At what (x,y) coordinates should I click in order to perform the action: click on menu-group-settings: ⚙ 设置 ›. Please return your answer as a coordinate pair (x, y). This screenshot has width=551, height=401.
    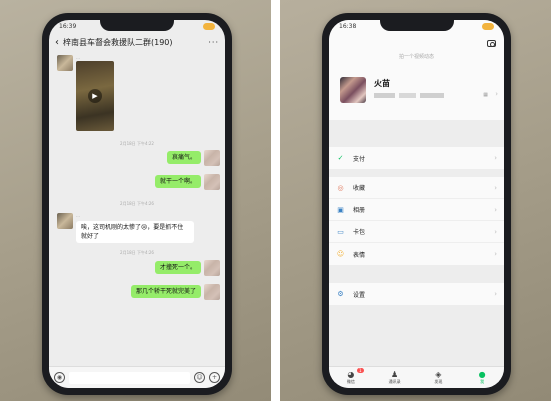
    Looking at the image, I should click on (416, 294).